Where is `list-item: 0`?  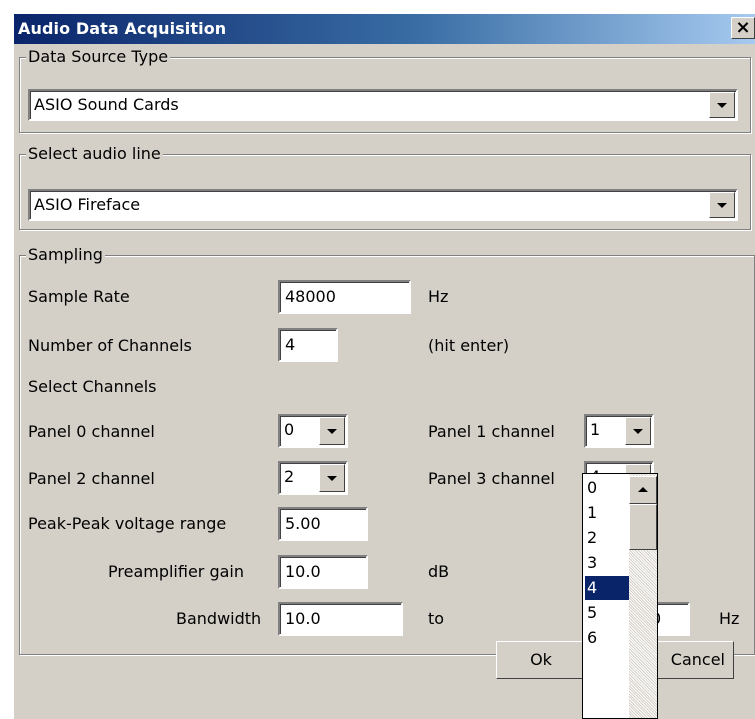 list-item: 0 is located at coordinates (607, 488).